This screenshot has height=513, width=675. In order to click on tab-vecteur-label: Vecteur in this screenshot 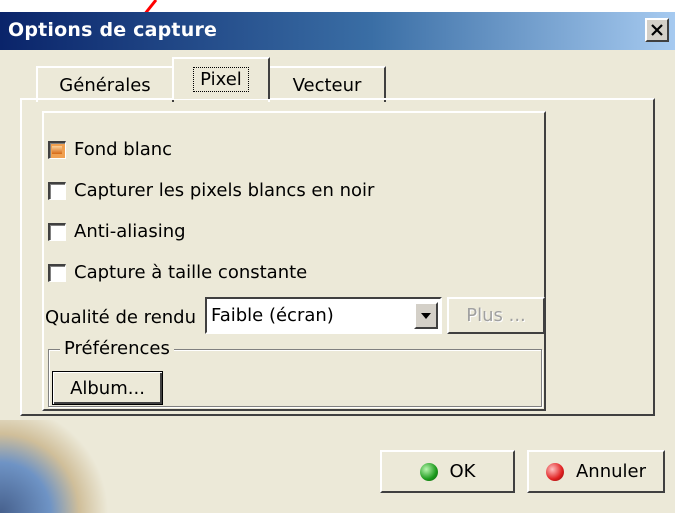, I will do `click(327, 85)`.